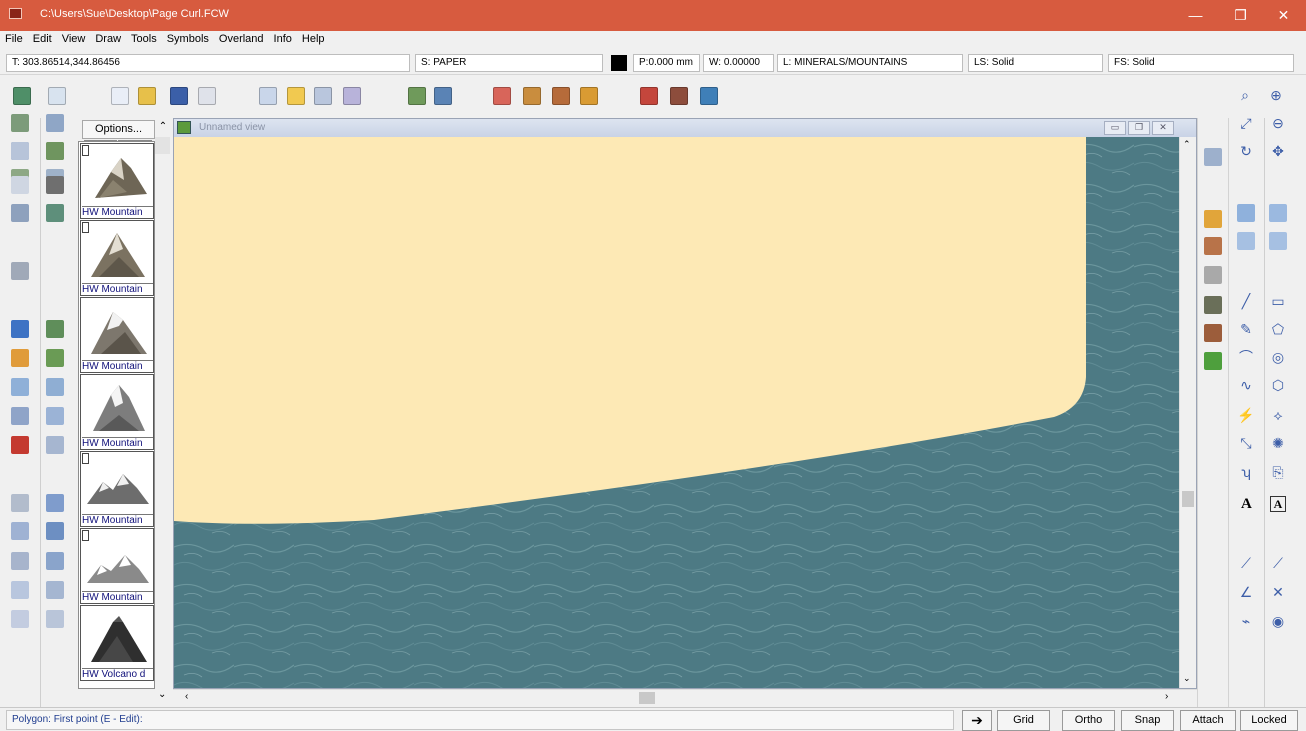  What do you see at coordinates (20, 416) in the screenshot?
I see `page-tool-icon` at bounding box center [20, 416].